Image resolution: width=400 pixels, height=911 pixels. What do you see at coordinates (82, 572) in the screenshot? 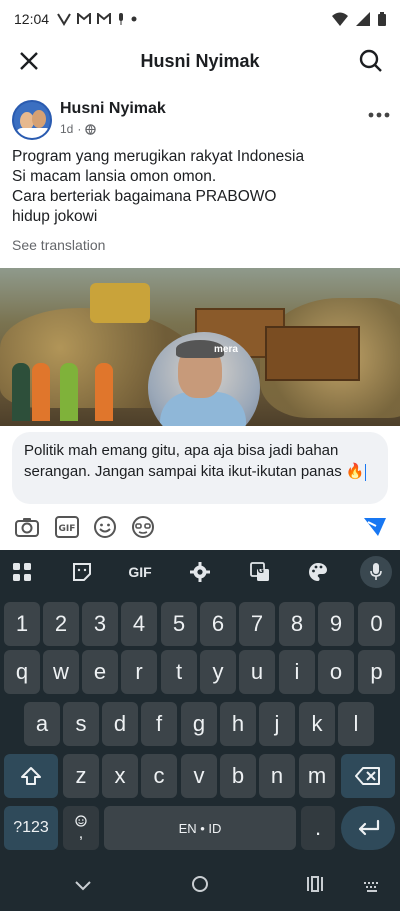
I see `sticker-button` at bounding box center [82, 572].